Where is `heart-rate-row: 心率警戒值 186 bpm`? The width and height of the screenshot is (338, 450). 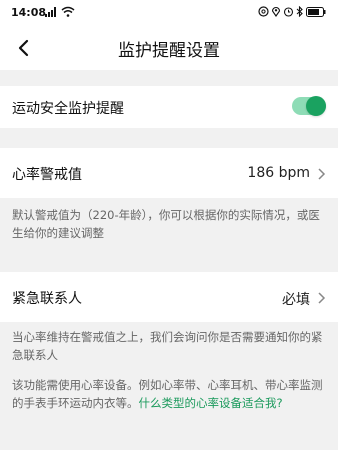
heart-rate-row: 心率警戒值 186 bpm is located at coordinates (169, 173).